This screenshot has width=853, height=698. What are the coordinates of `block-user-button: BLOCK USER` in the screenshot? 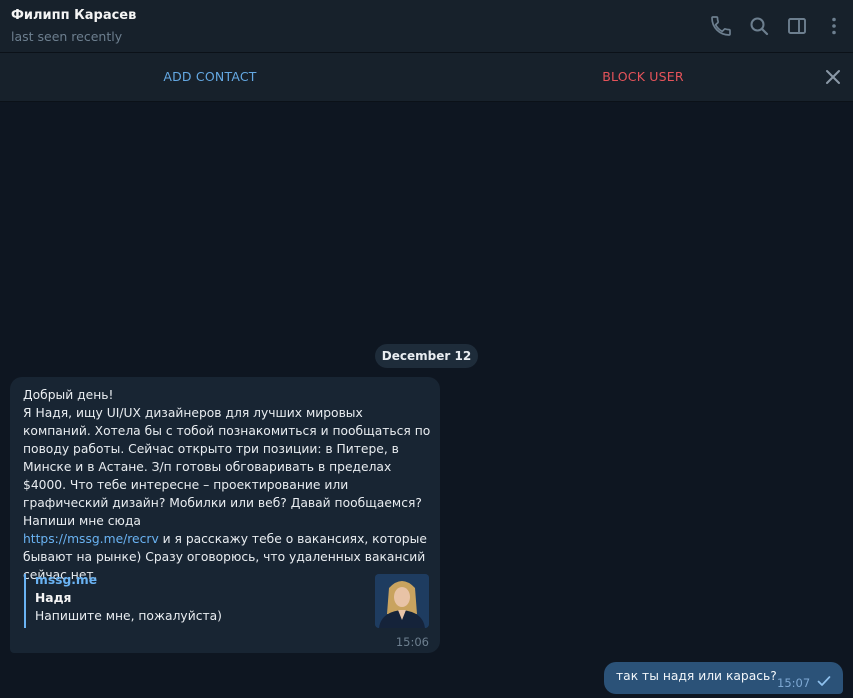 It's located at (643, 77).